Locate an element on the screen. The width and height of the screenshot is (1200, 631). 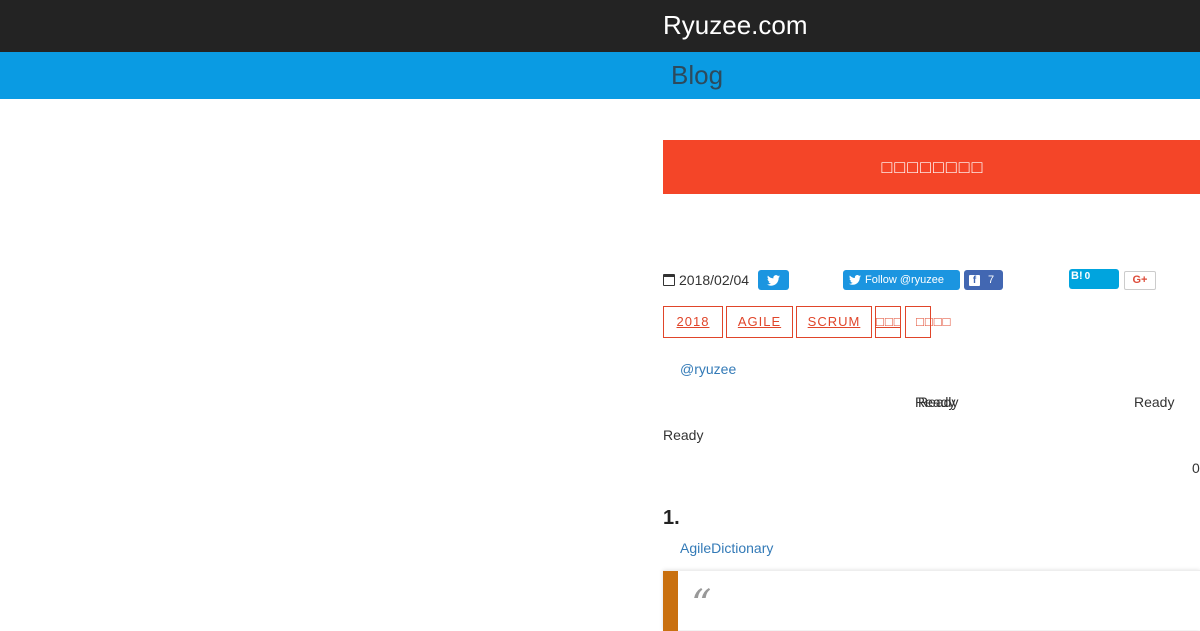
tag-scrum: SCRUM is located at coordinates (834, 322).